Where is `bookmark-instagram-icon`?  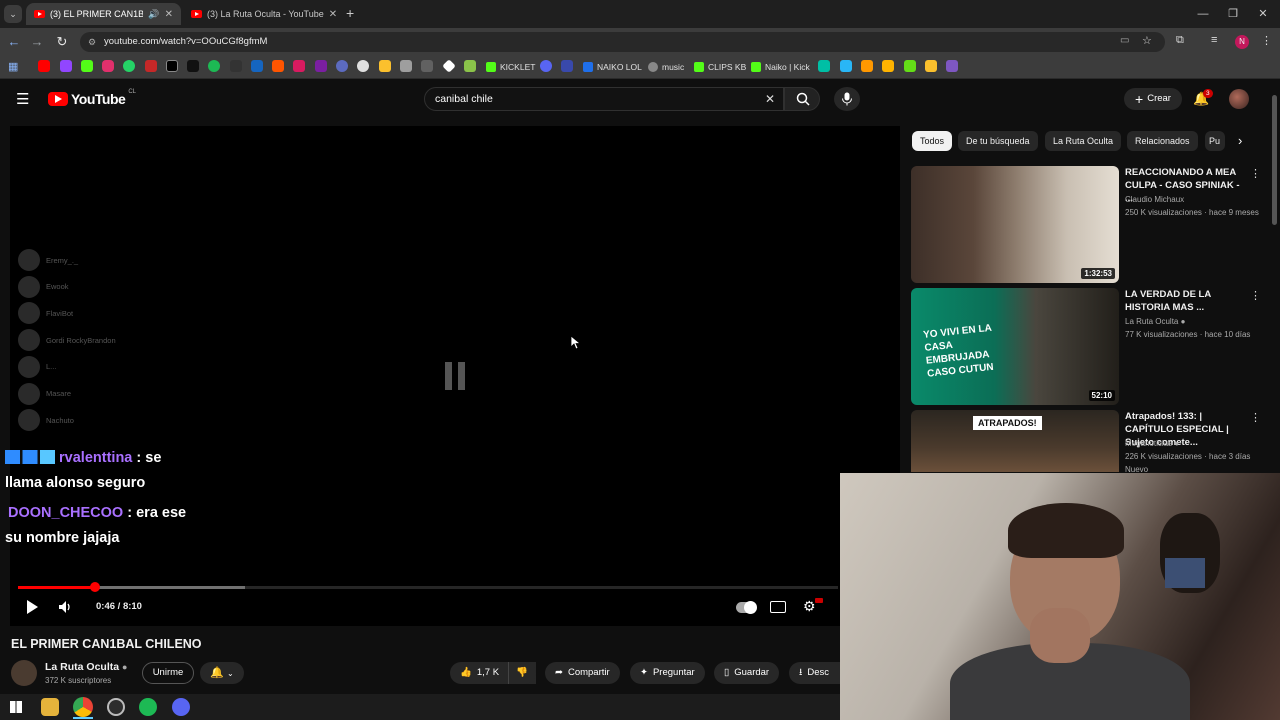 bookmark-instagram-icon is located at coordinates (108, 66).